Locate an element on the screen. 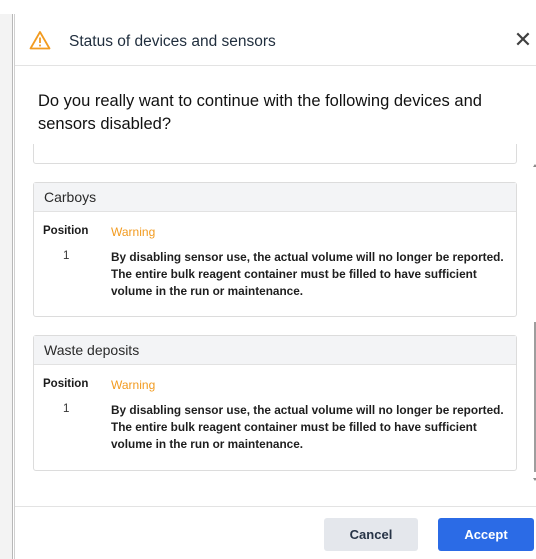 Image resolution: width=536 pixels, height=559 pixels. list-scrollbar is located at coordinates (534, 320).